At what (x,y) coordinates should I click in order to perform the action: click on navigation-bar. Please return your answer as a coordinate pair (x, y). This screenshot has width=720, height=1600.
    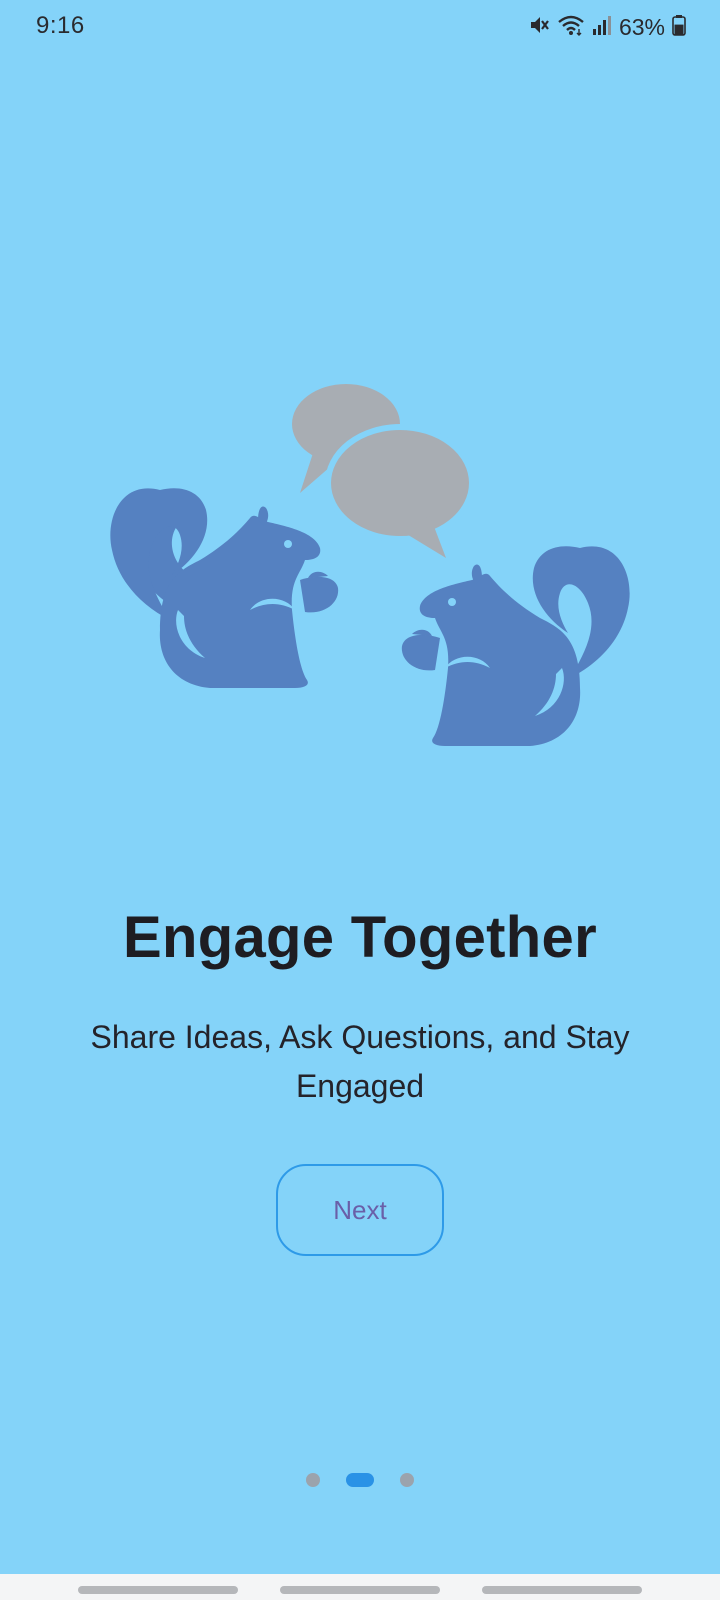
    Looking at the image, I should click on (360, 1587).